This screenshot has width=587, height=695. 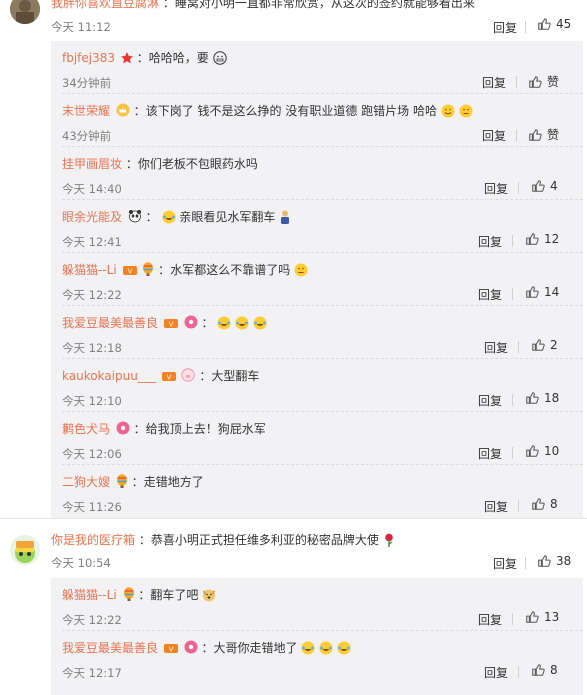 What do you see at coordinates (542, 239) in the screenshot?
I see `like-button: 12` at bounding box center [542, 239].